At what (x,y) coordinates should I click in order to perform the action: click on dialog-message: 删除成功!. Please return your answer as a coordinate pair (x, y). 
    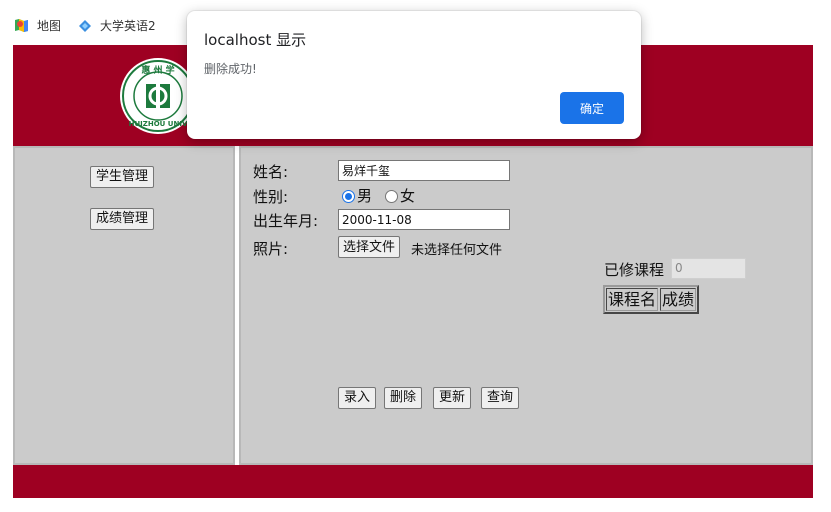
    Looking at the image, I should click on (230, 69).